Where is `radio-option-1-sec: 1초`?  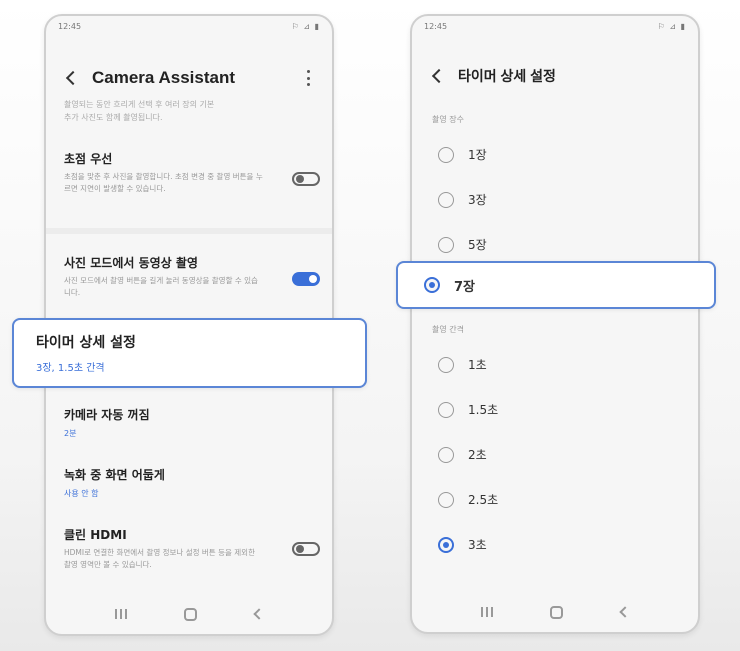 radio-option-1-sec: 1초 is located at coordinates (462, 364).